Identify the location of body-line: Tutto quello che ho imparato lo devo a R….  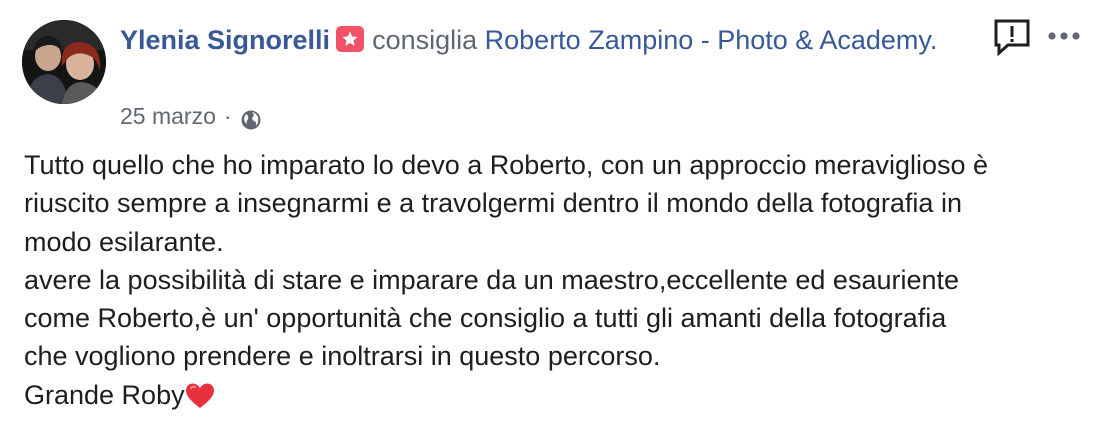
(506, 165).